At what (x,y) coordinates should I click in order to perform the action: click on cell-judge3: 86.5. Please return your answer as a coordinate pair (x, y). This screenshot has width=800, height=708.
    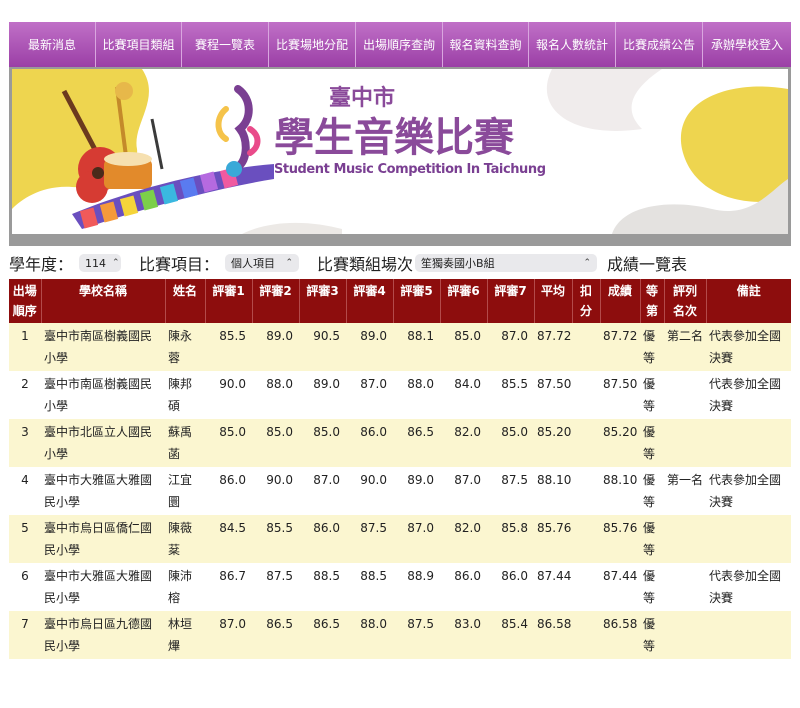
    Looking at the image, I should click on (322, 635).